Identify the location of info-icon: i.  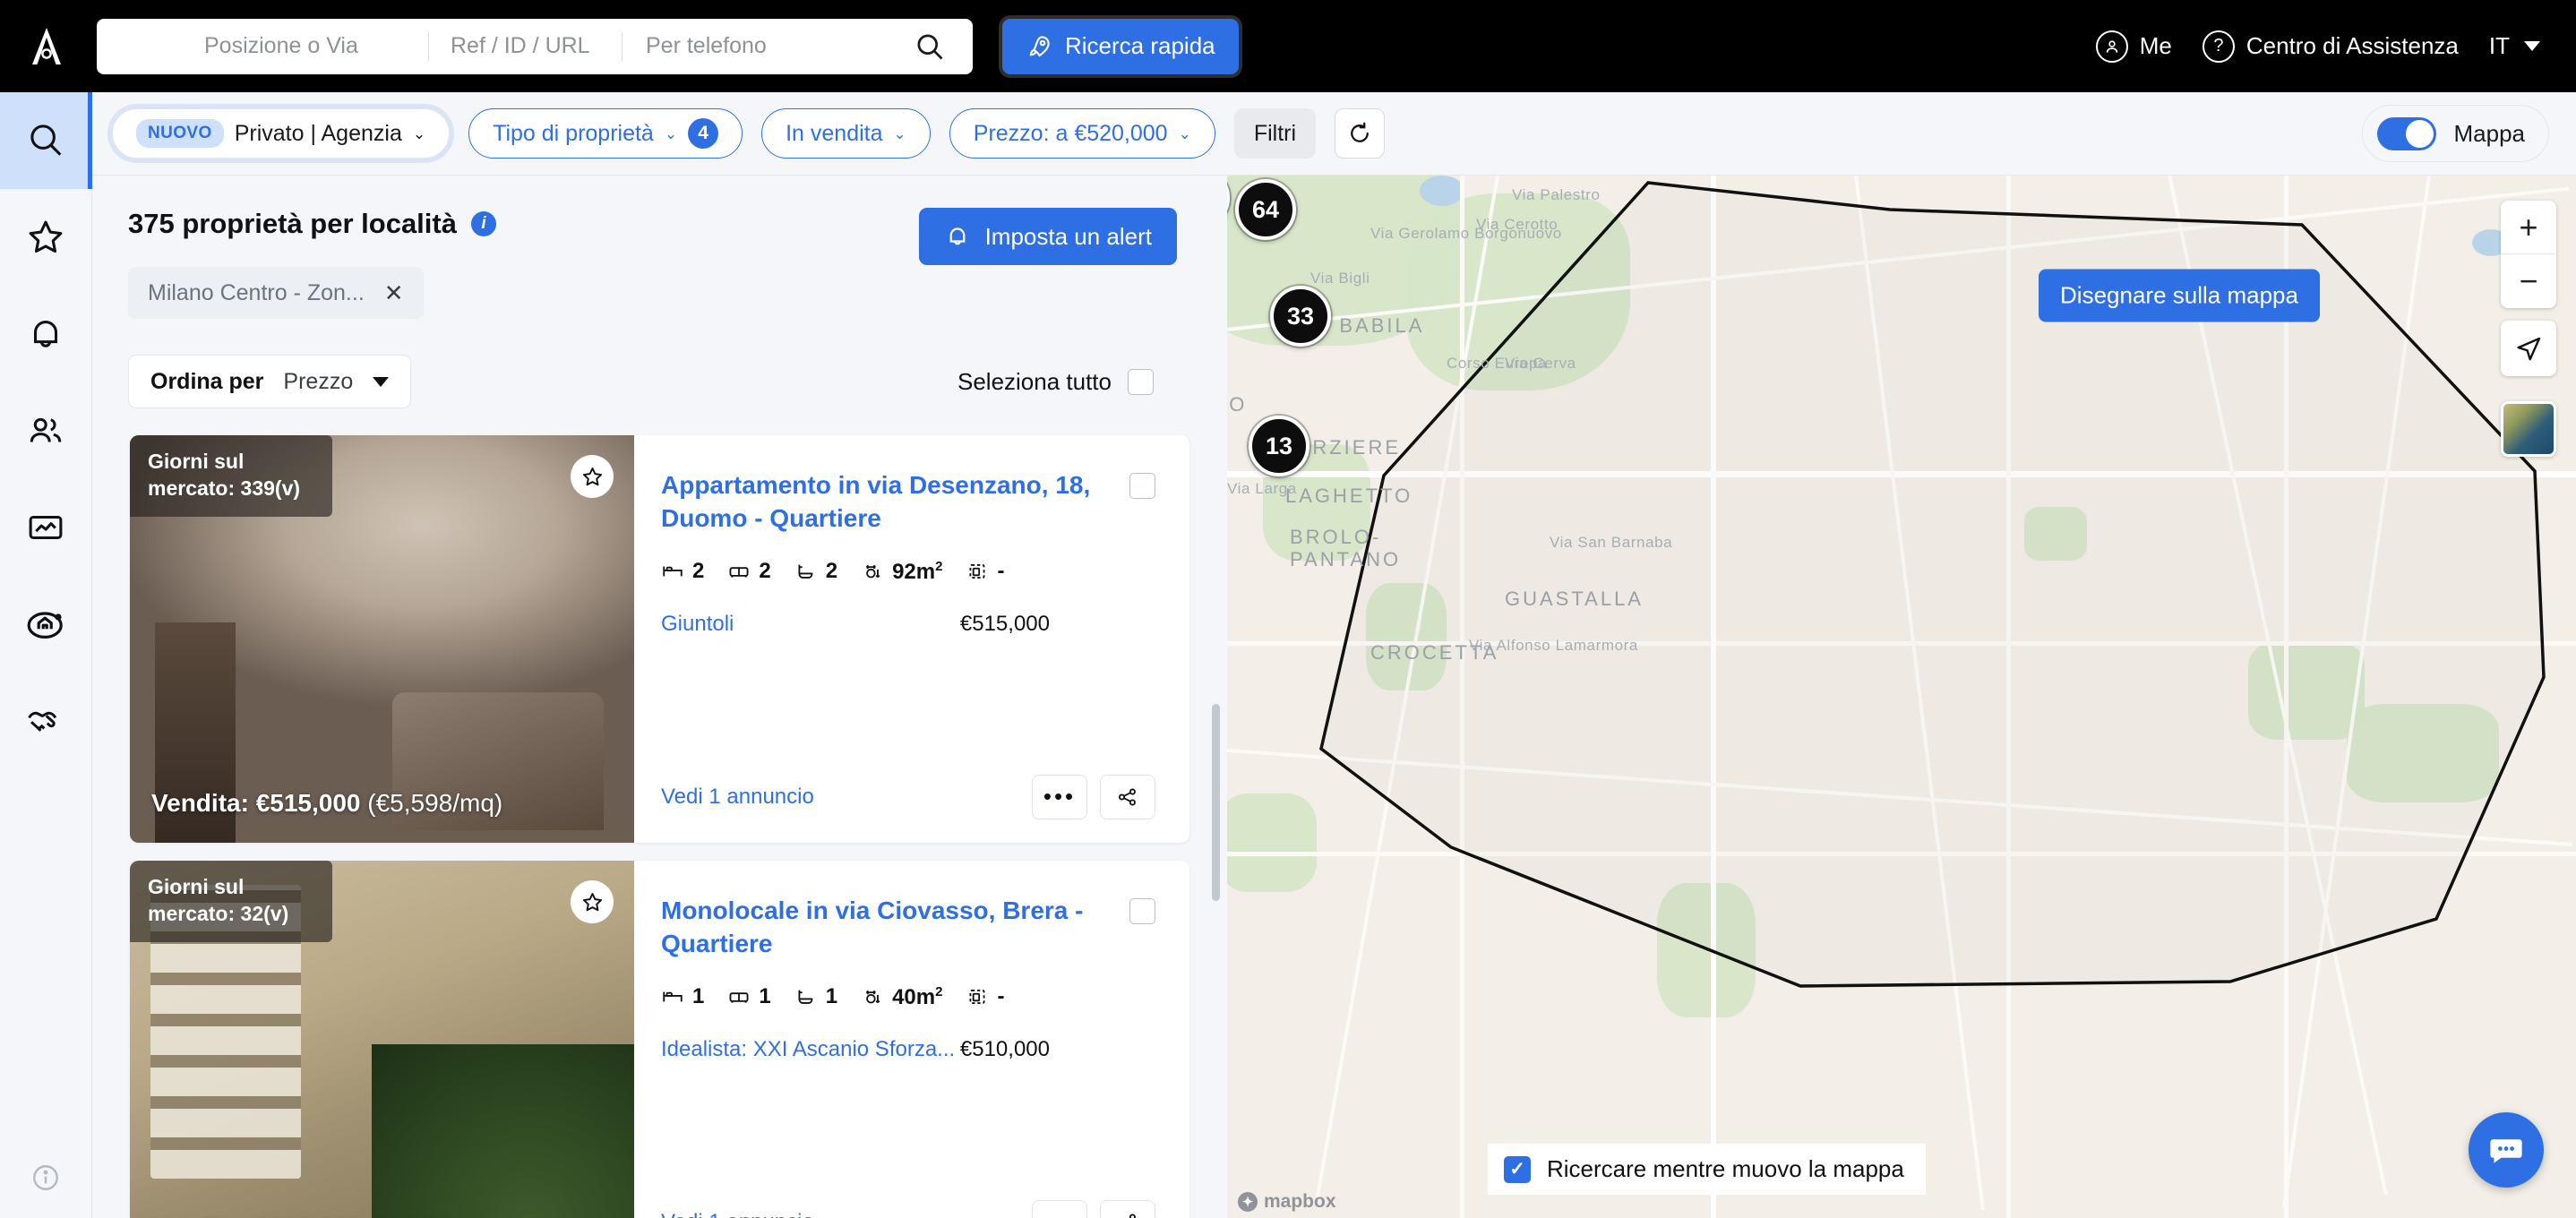
(483, 223).